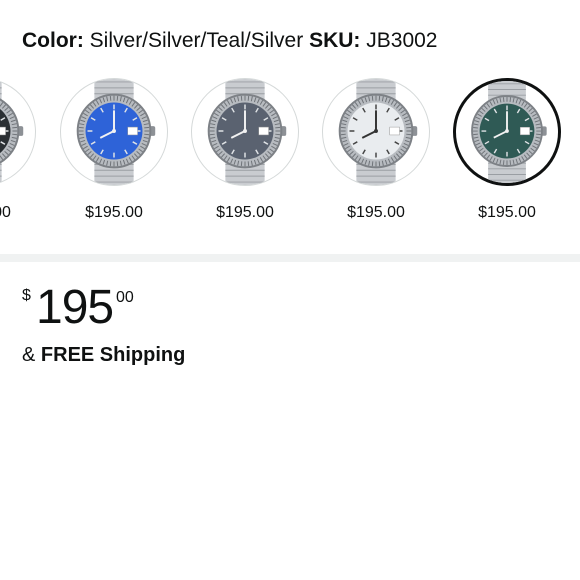  What do you see at coordinates (75, 307) in the screenshot?
I see `price-whole: 195` at bounding box center [75, 307].